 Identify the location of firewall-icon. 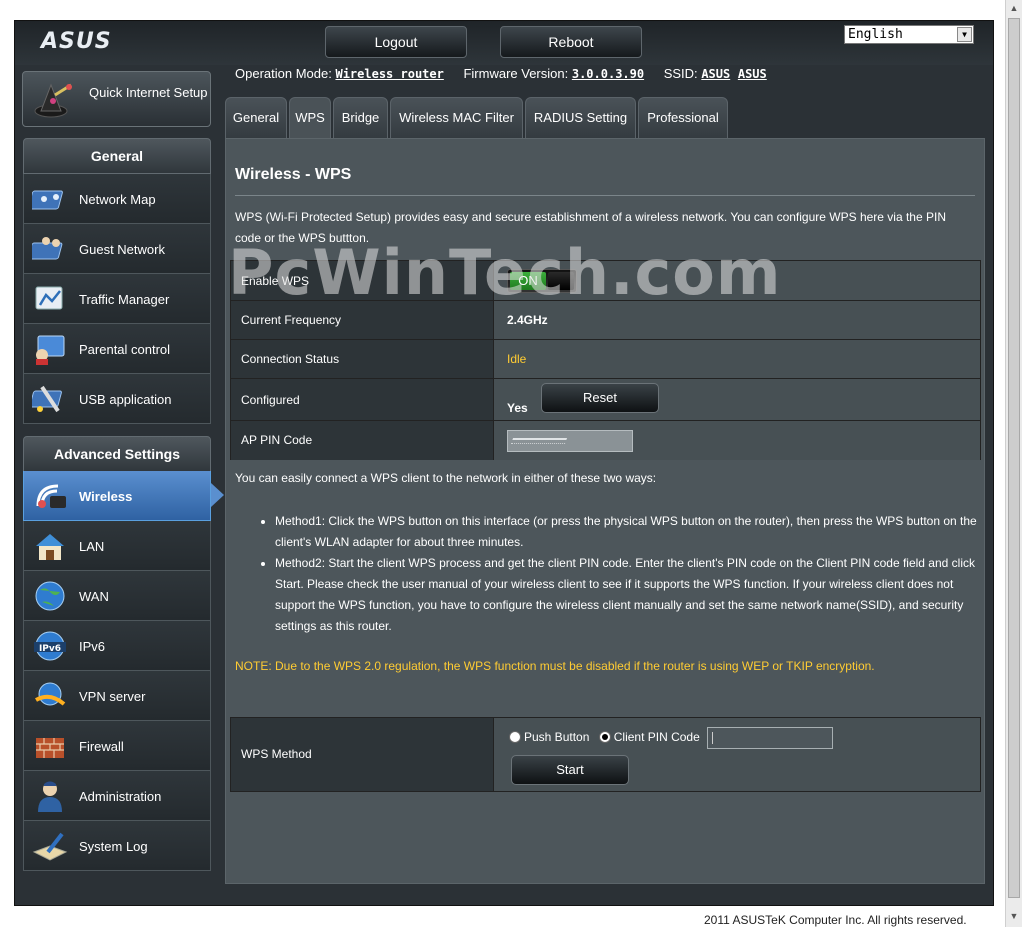
(50, 748).